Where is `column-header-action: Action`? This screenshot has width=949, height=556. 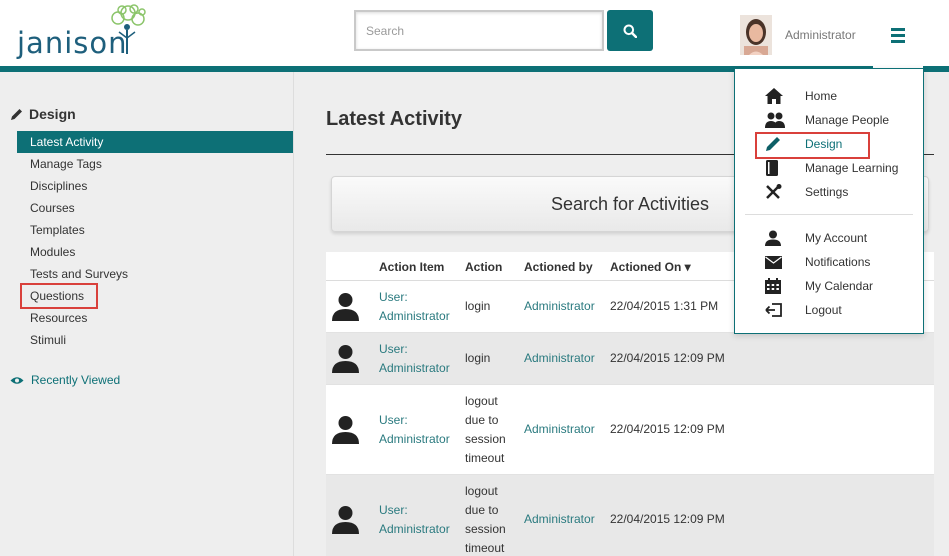
column-header-action: Action is located at coordinates (483, 267).